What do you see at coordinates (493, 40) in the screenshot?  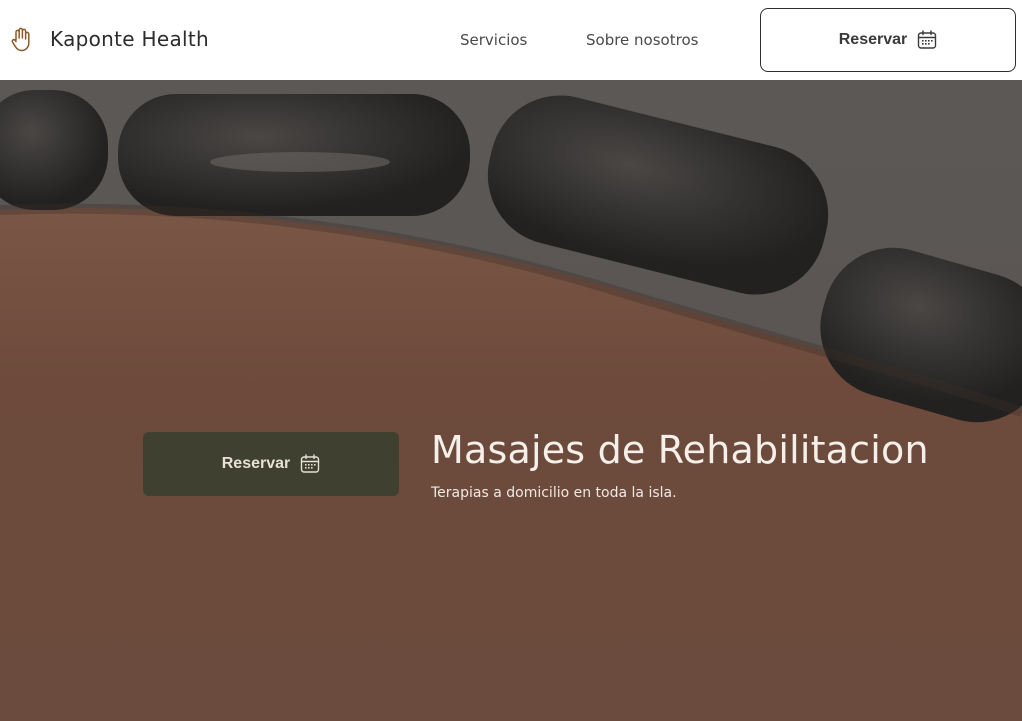 I see `nav-link-servicios: Servicios` at bounding box center [493, 40].